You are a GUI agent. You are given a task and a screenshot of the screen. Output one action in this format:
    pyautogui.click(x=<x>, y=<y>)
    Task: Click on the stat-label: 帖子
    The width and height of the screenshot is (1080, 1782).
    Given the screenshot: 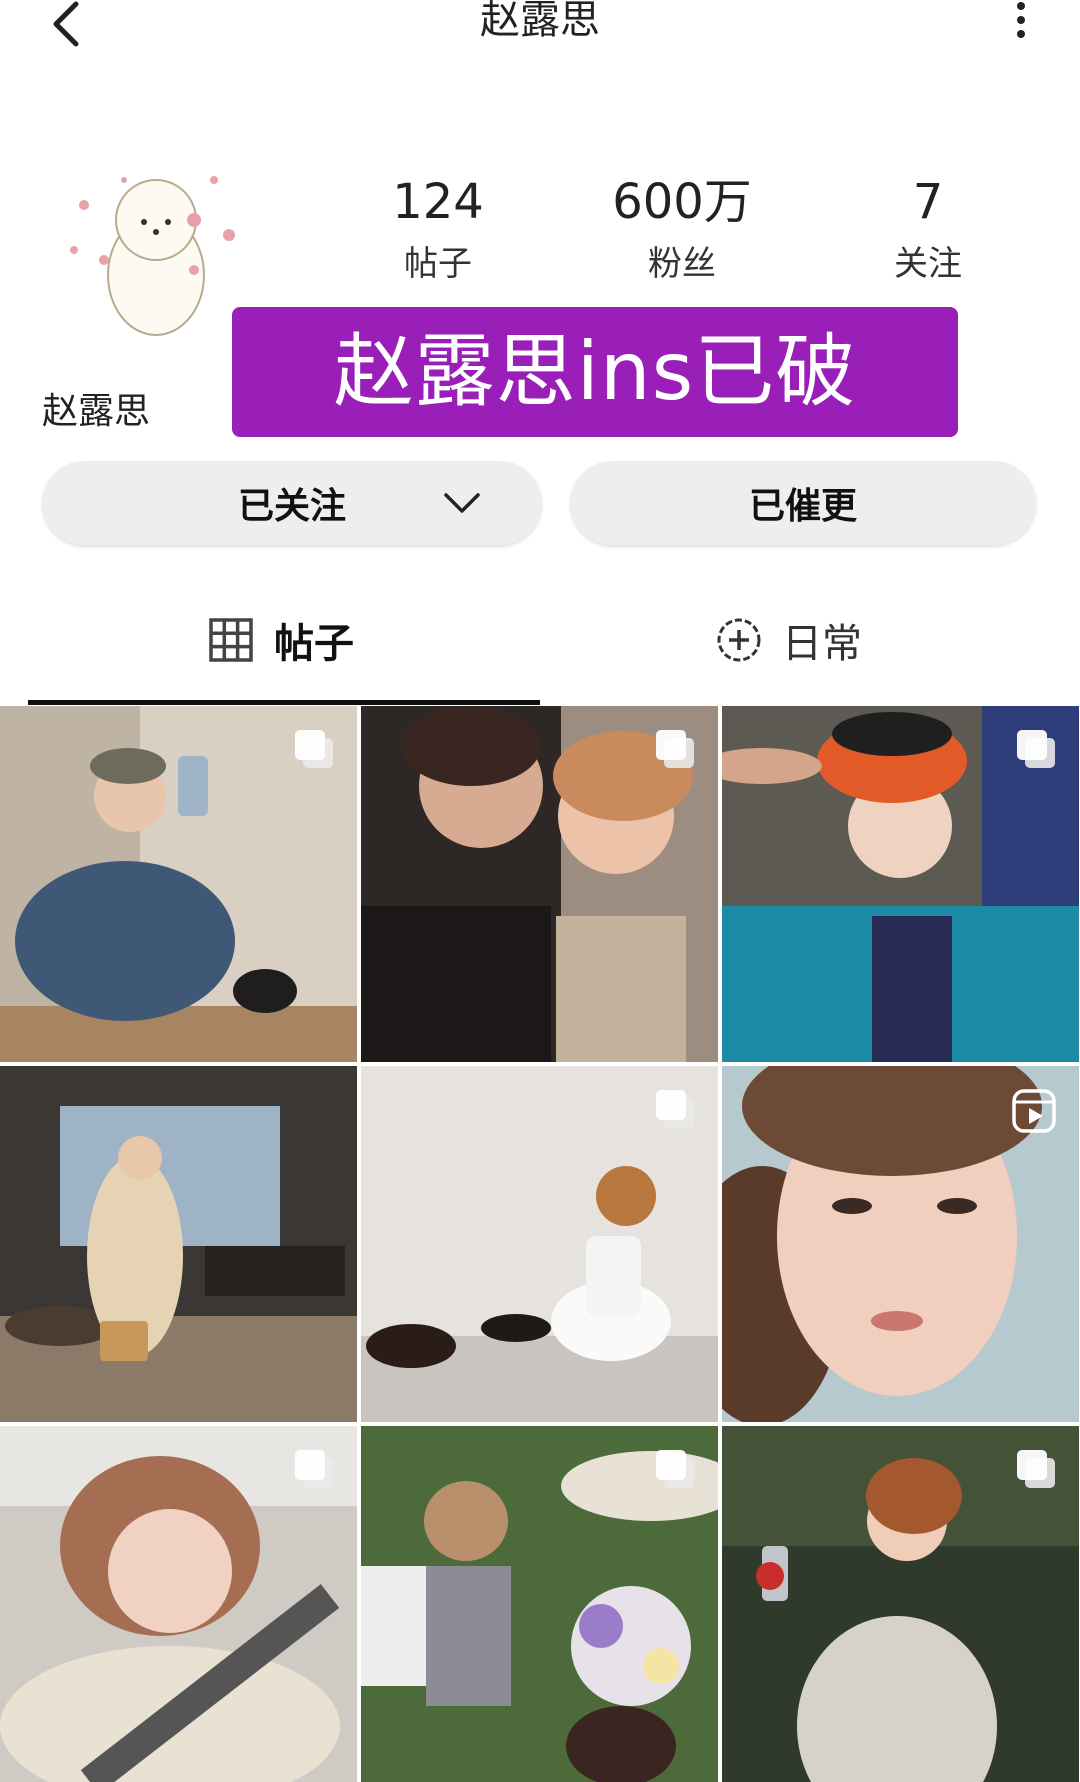 What is the action you would take?
    pyautogui.click(x=438, y=264)
    